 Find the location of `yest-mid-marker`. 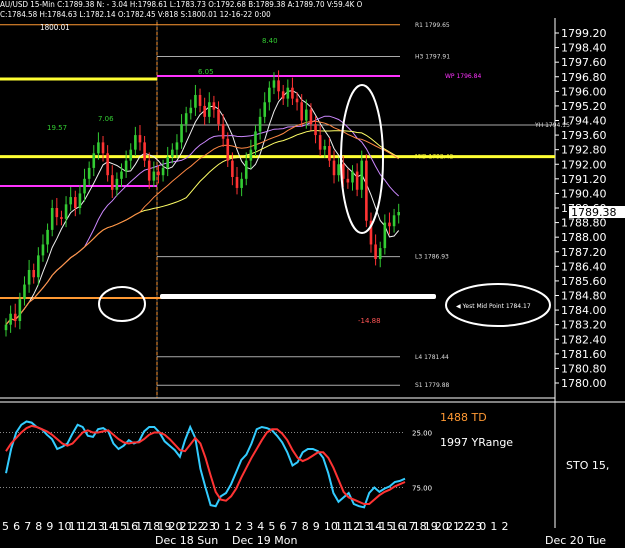

yest-mid-marker is located at coordinates (298, 296).